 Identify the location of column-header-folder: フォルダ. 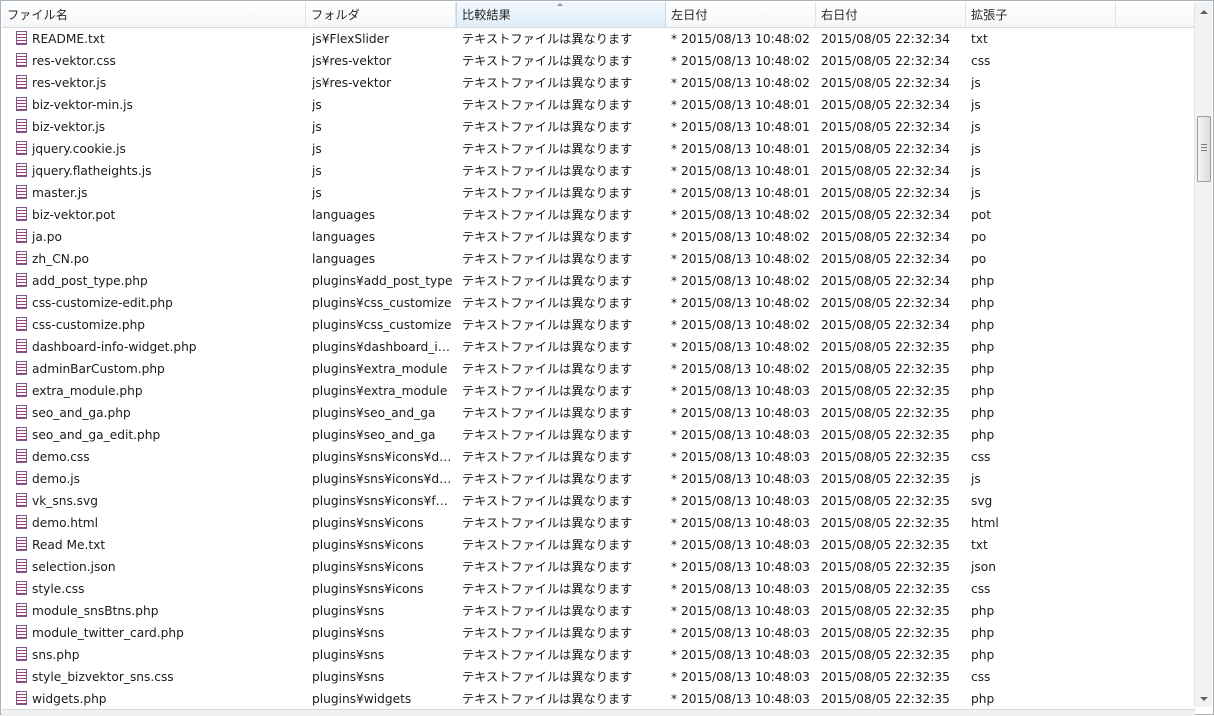
(381, 14).